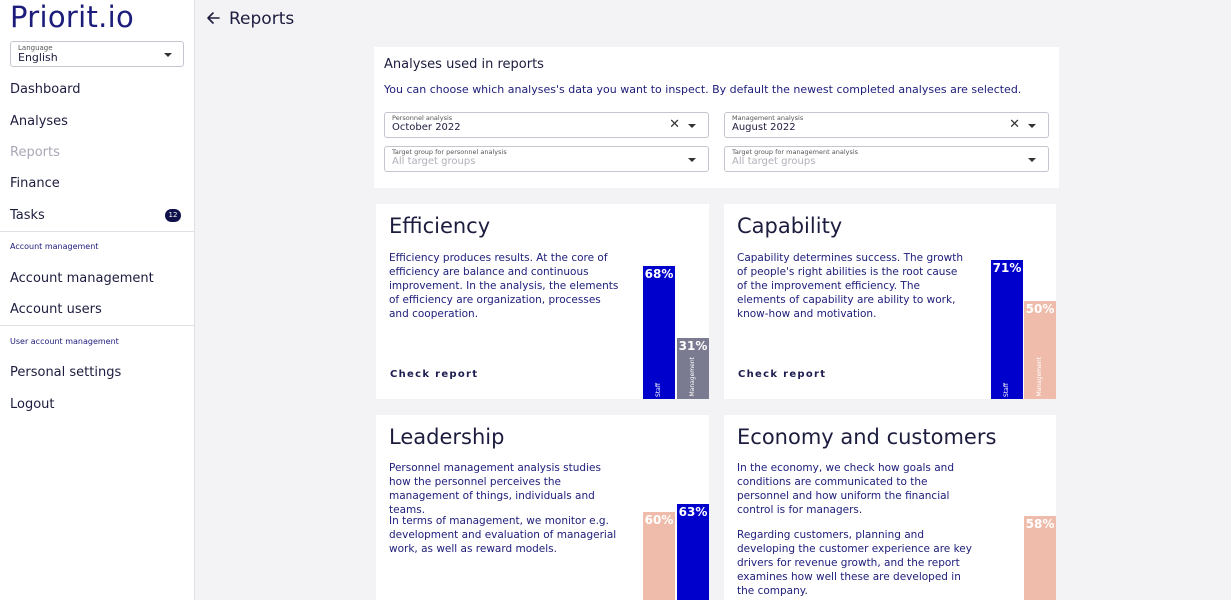  What do you see at coordinates (693, 552) in the screenshot?
I see `bar-staff: 63%` at bounding box center [693, 552].